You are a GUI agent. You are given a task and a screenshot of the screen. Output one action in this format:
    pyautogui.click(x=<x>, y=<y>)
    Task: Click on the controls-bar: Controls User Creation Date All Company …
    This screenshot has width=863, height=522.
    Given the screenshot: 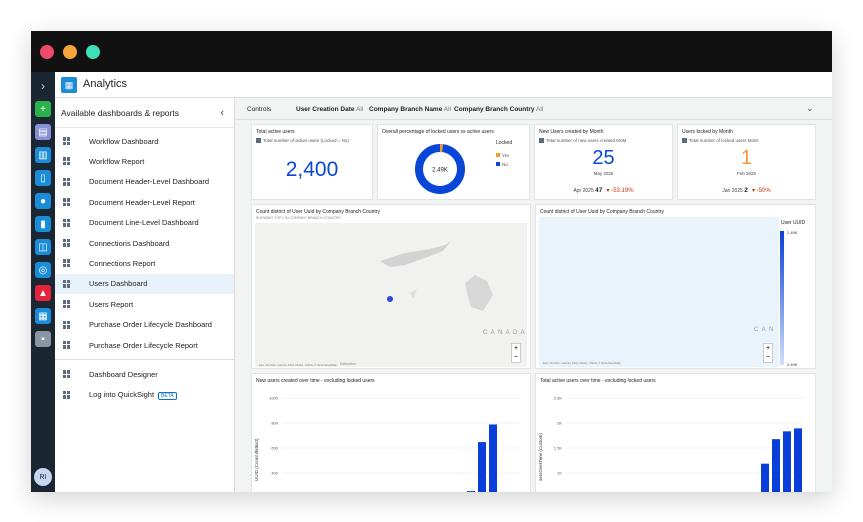 What is the action you would take?
    pyautogui.click(x=533, y=109)
    